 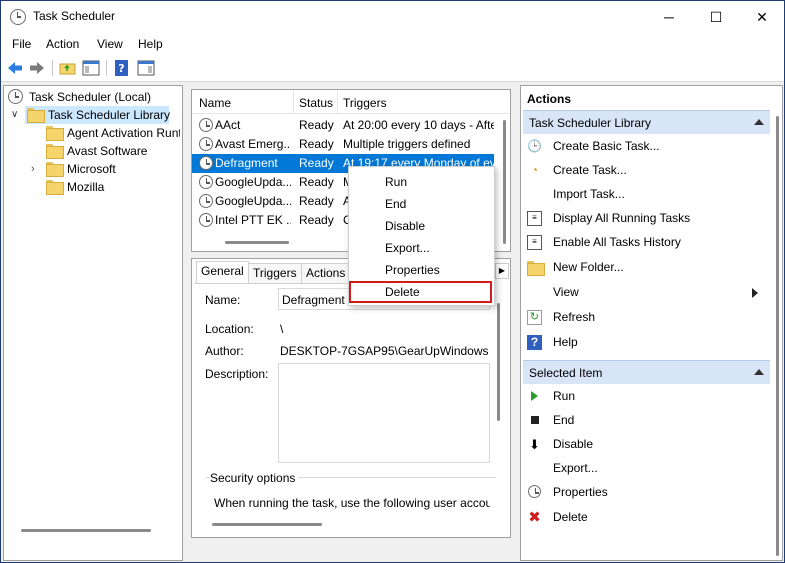 What do you see at coordinates (257, 242) in the screenshot?
I see `task-list-horizontal-scrollbar` at bounding box center [257, 242].